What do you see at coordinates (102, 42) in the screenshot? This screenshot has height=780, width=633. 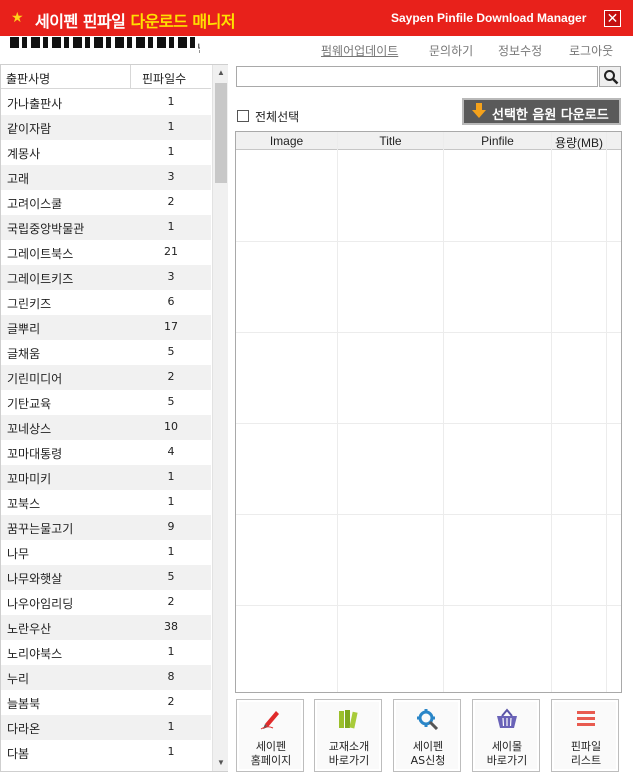 I see `redacted-username` at bounding box center [102, 42].